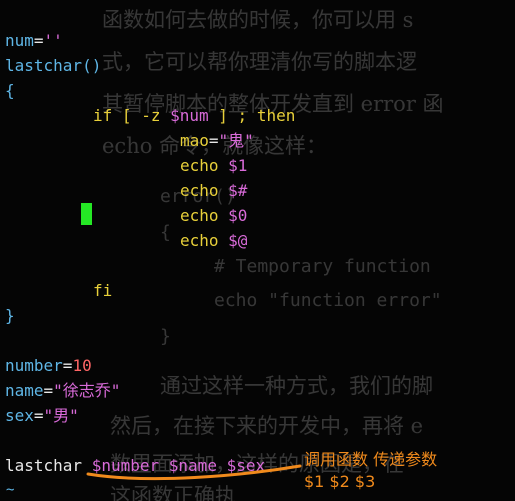 The image size is (515, 501). What do you see at coordinates (194, 472) in the screenshot?
I see `annotation-underline` at bounding box center [194, 472].